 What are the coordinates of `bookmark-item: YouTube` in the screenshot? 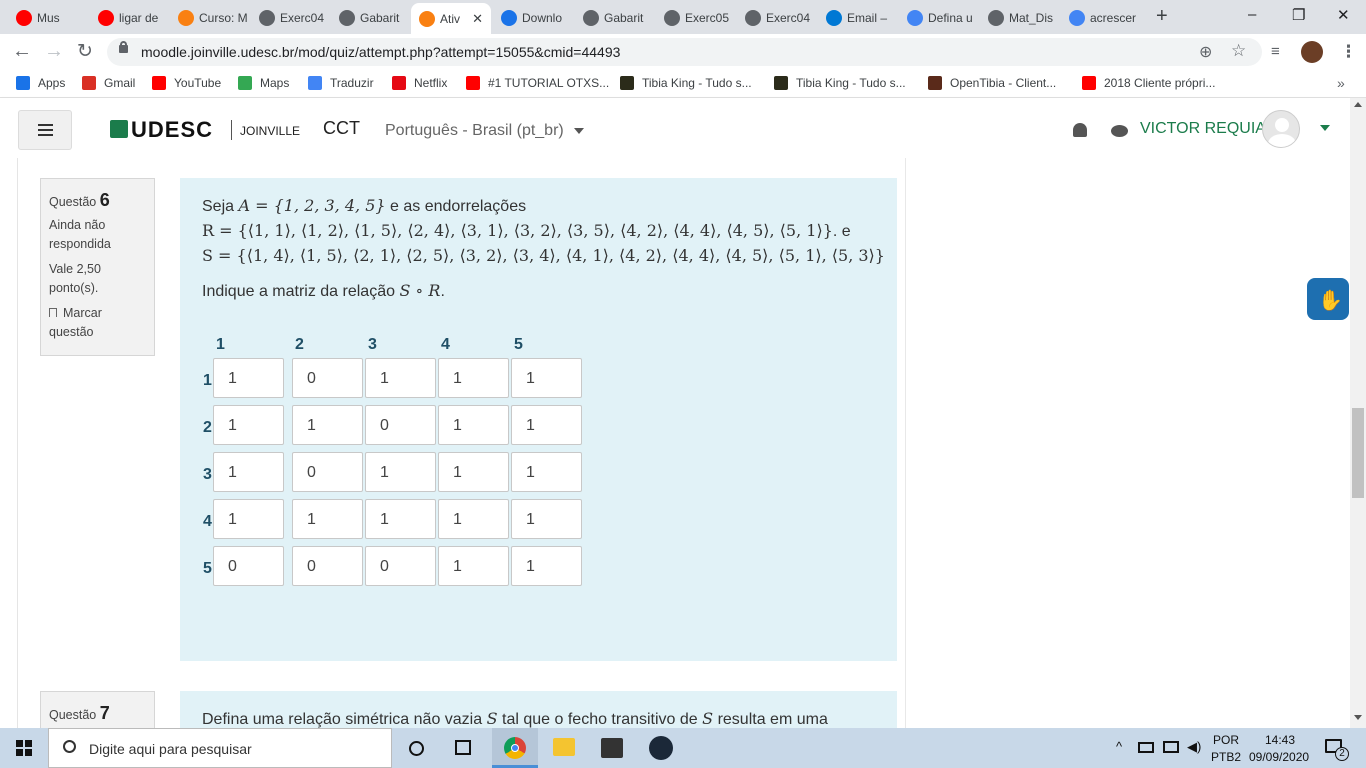 It's located at (186, 83).